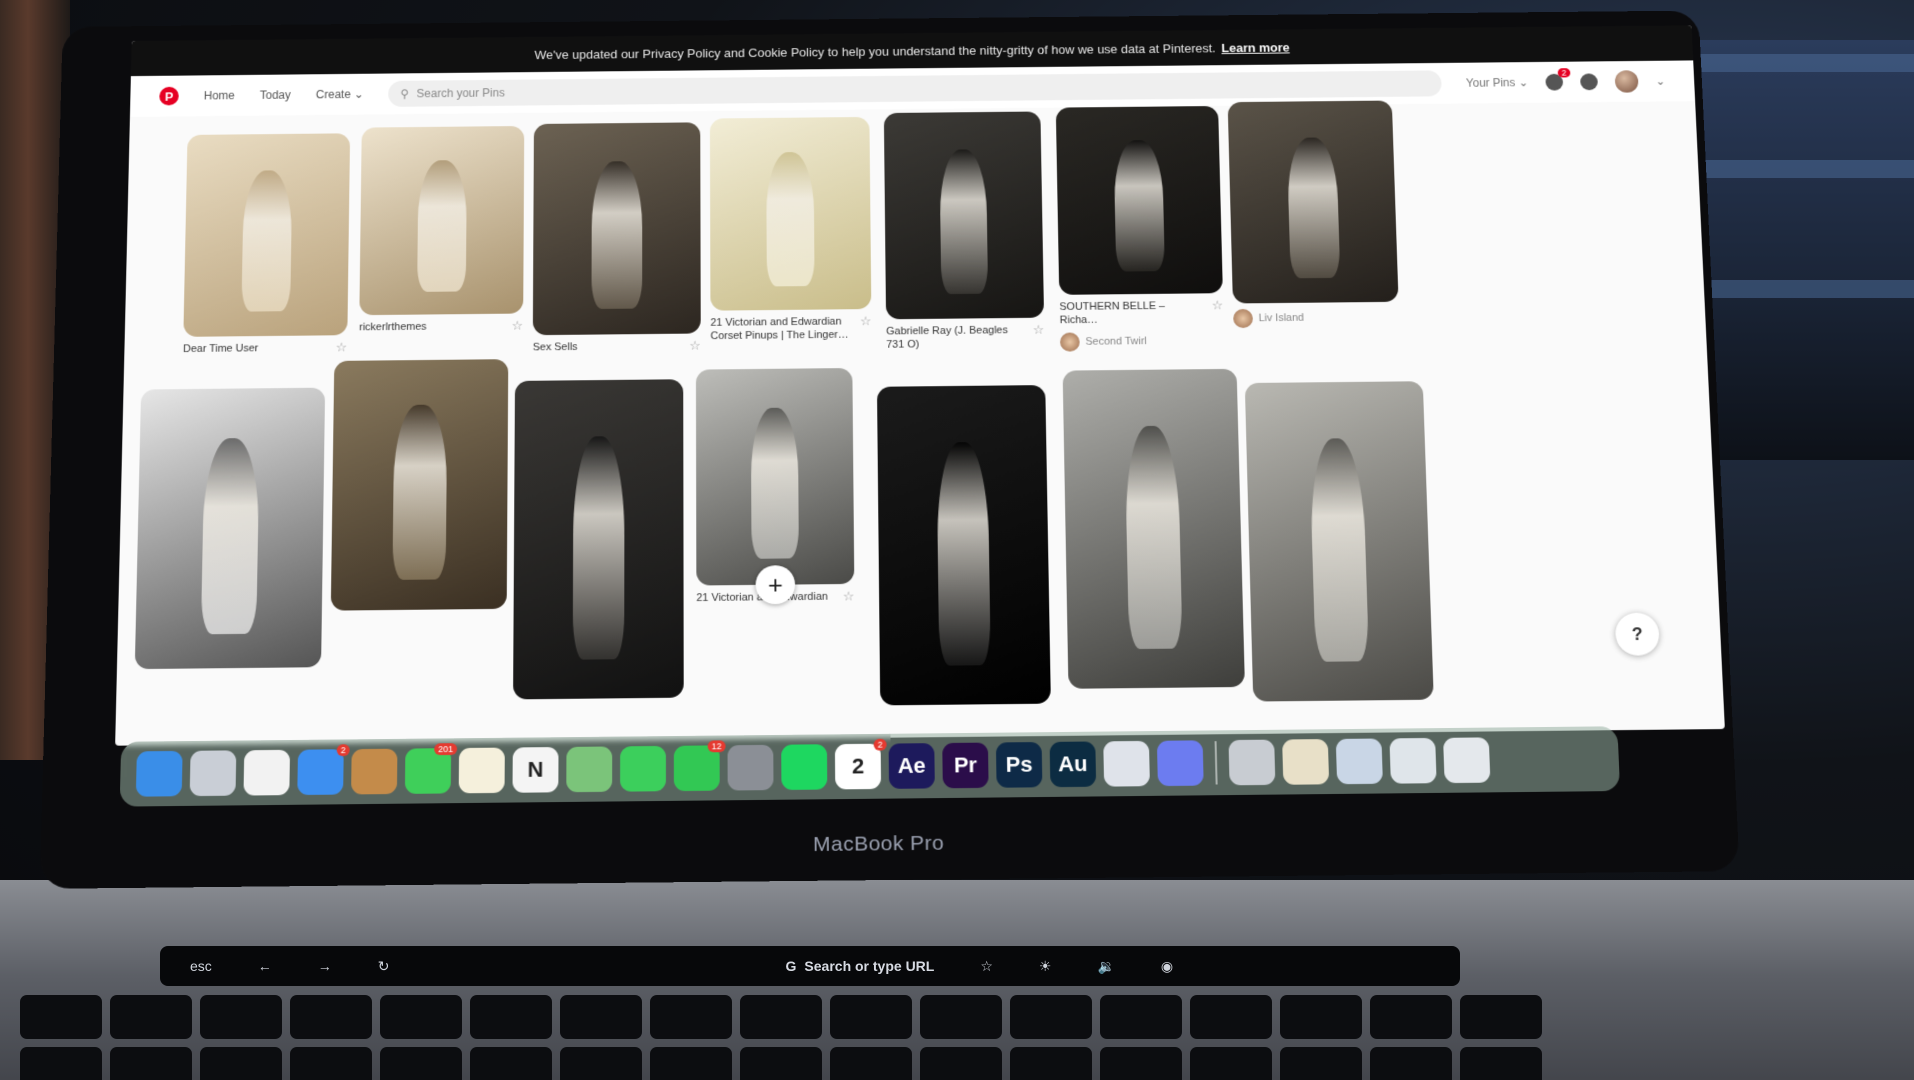 This screenshot has height=1080, width=1914. What do you see at coordinates (169, 96) in the screenshot?
I see `pinterest-logo-icon: P` at bounding box center [169, 96].